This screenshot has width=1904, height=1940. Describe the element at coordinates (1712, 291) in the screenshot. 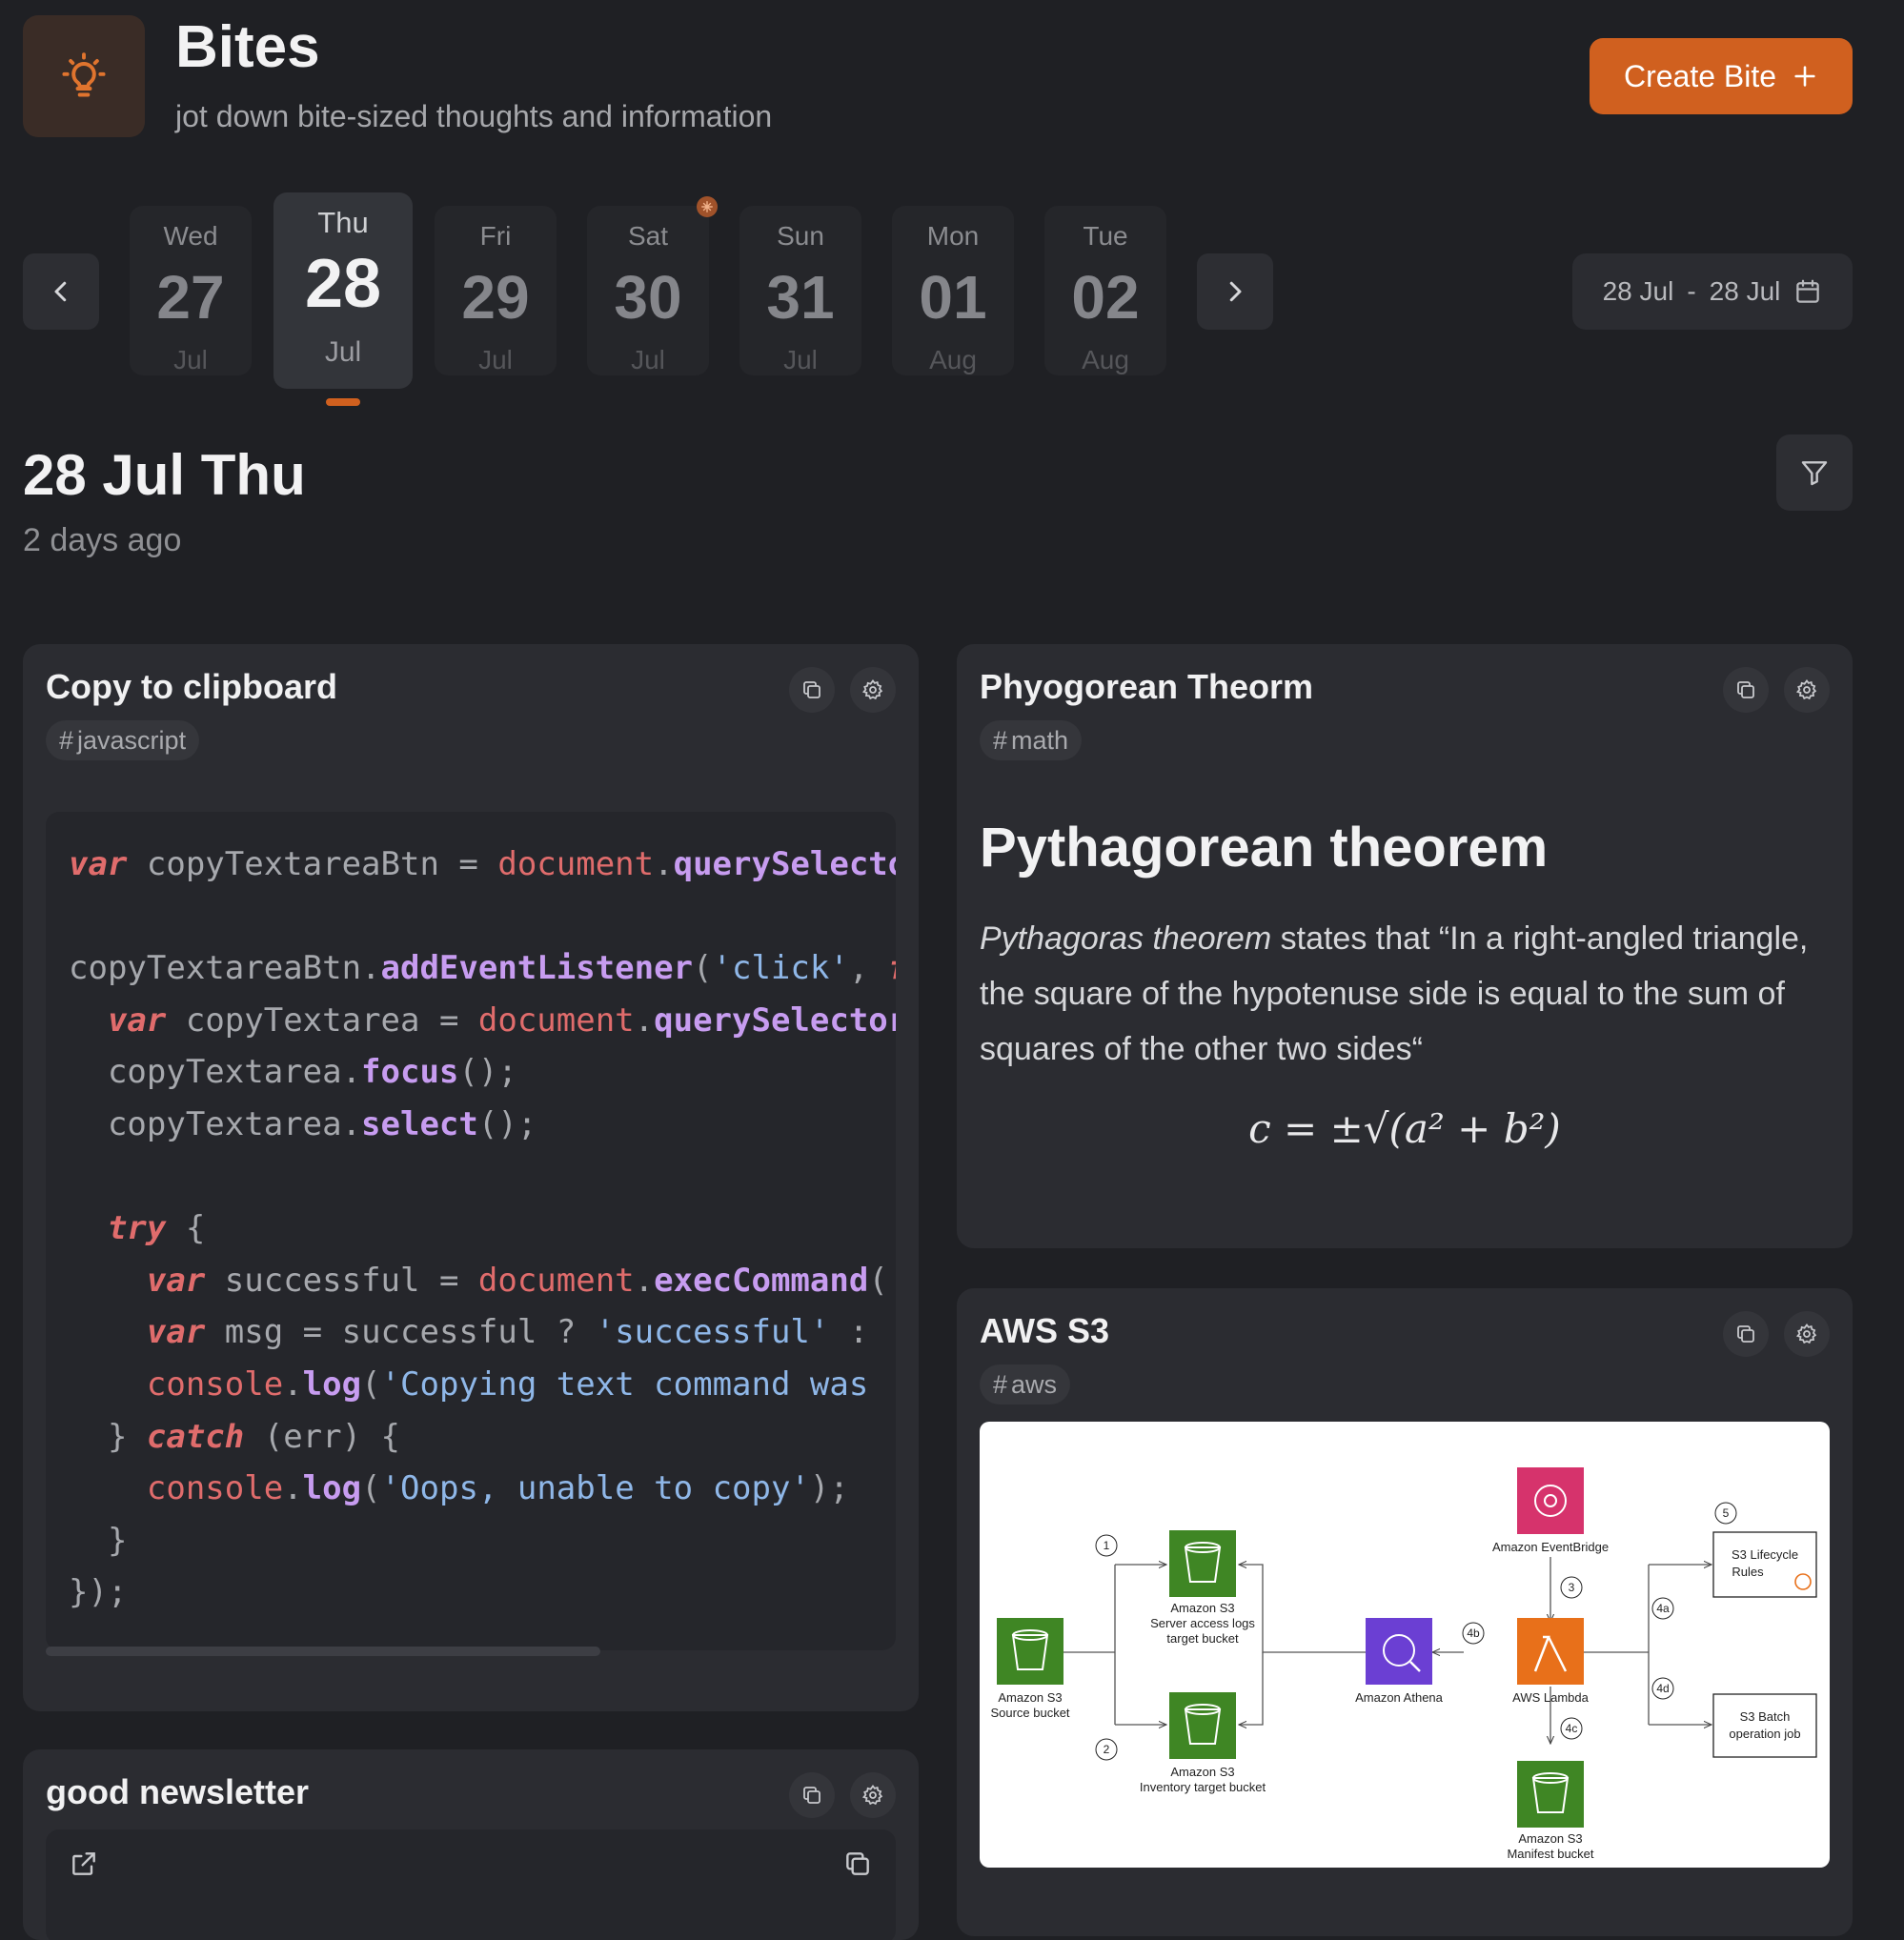

I see `date-range-picker: 28 Jul - 28 Jul` at that location.